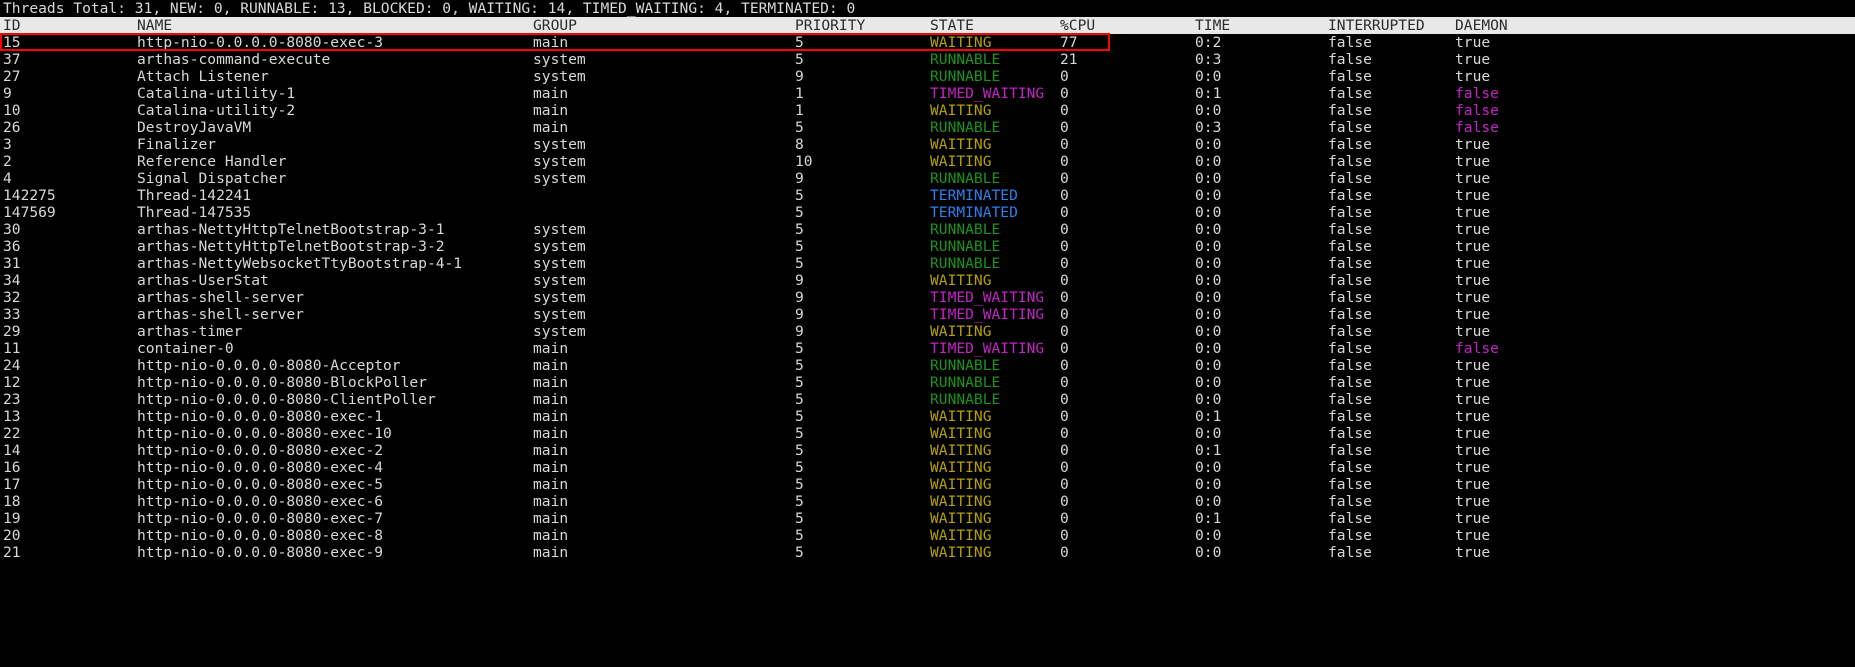 Image resolution: width=1855 pixels, height=667 pixels. Describe the element at coordinates (965, 229) in the screenshot. I see `cell-thread-state: RUNNABLE` at that location.